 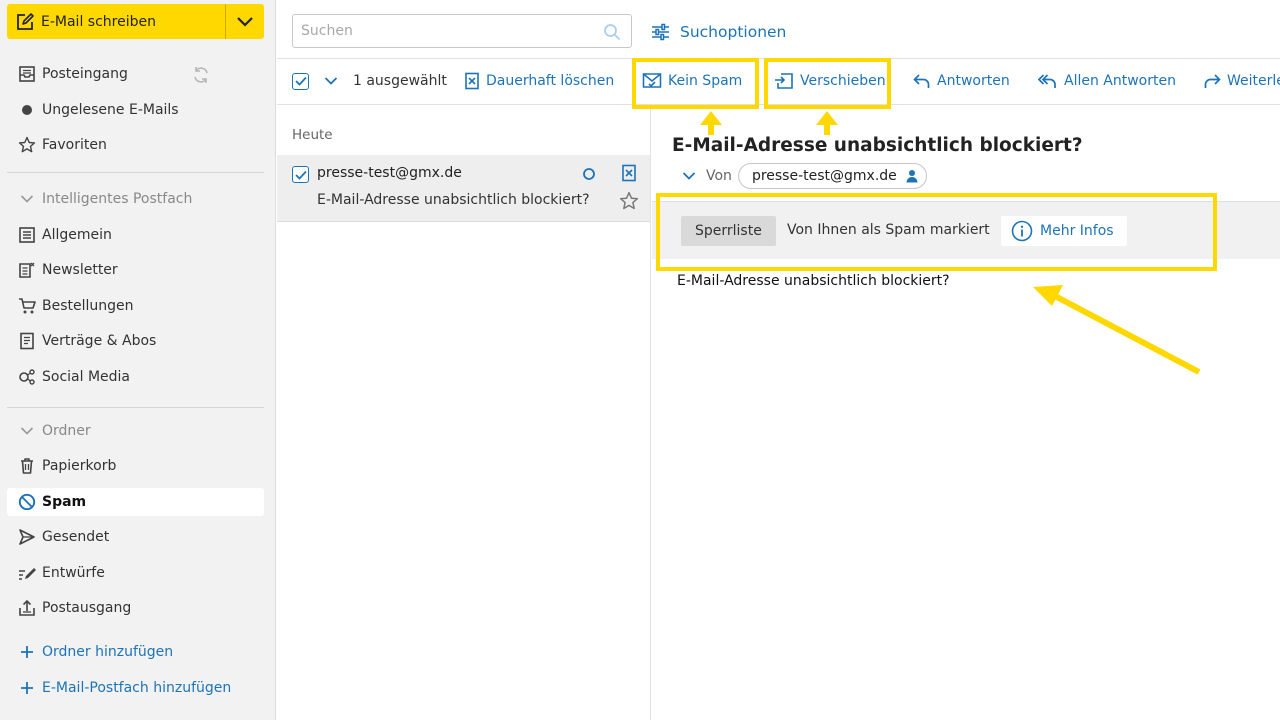 What do you see at coordinates (76, 537) in the screenshot?
I see `sidebar-item-label: Gesendet` at bounding box center [76, 537].